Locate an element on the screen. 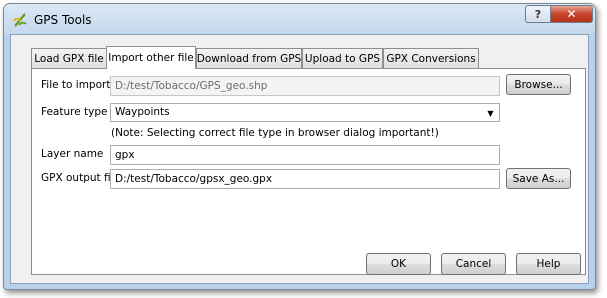 This screenshot has height=298, width=607. qgis-icon is located at coordinates (20, 20).